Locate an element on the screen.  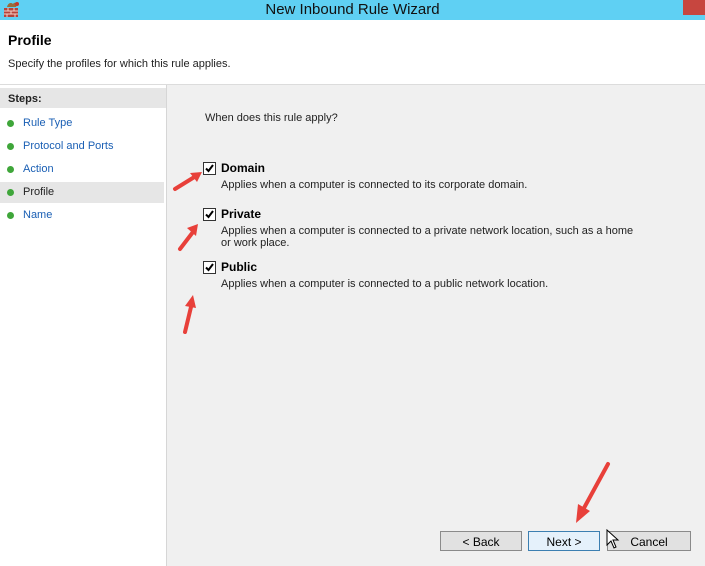
title-bar: New Inbound Rule Wizard is located at coordinates (352, 10).